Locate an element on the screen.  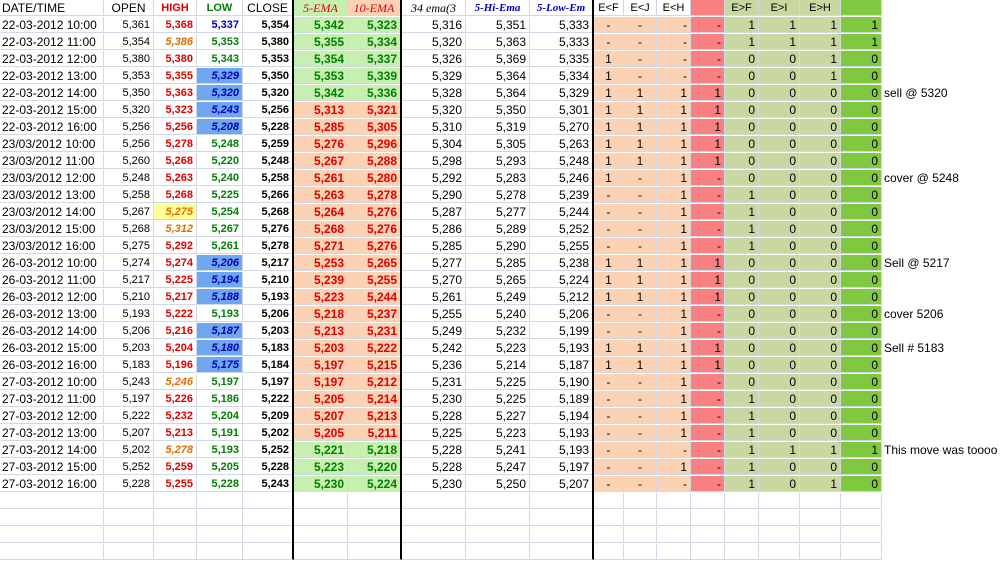
cell-e34: 5,242 is located at coordinates (434, 348).